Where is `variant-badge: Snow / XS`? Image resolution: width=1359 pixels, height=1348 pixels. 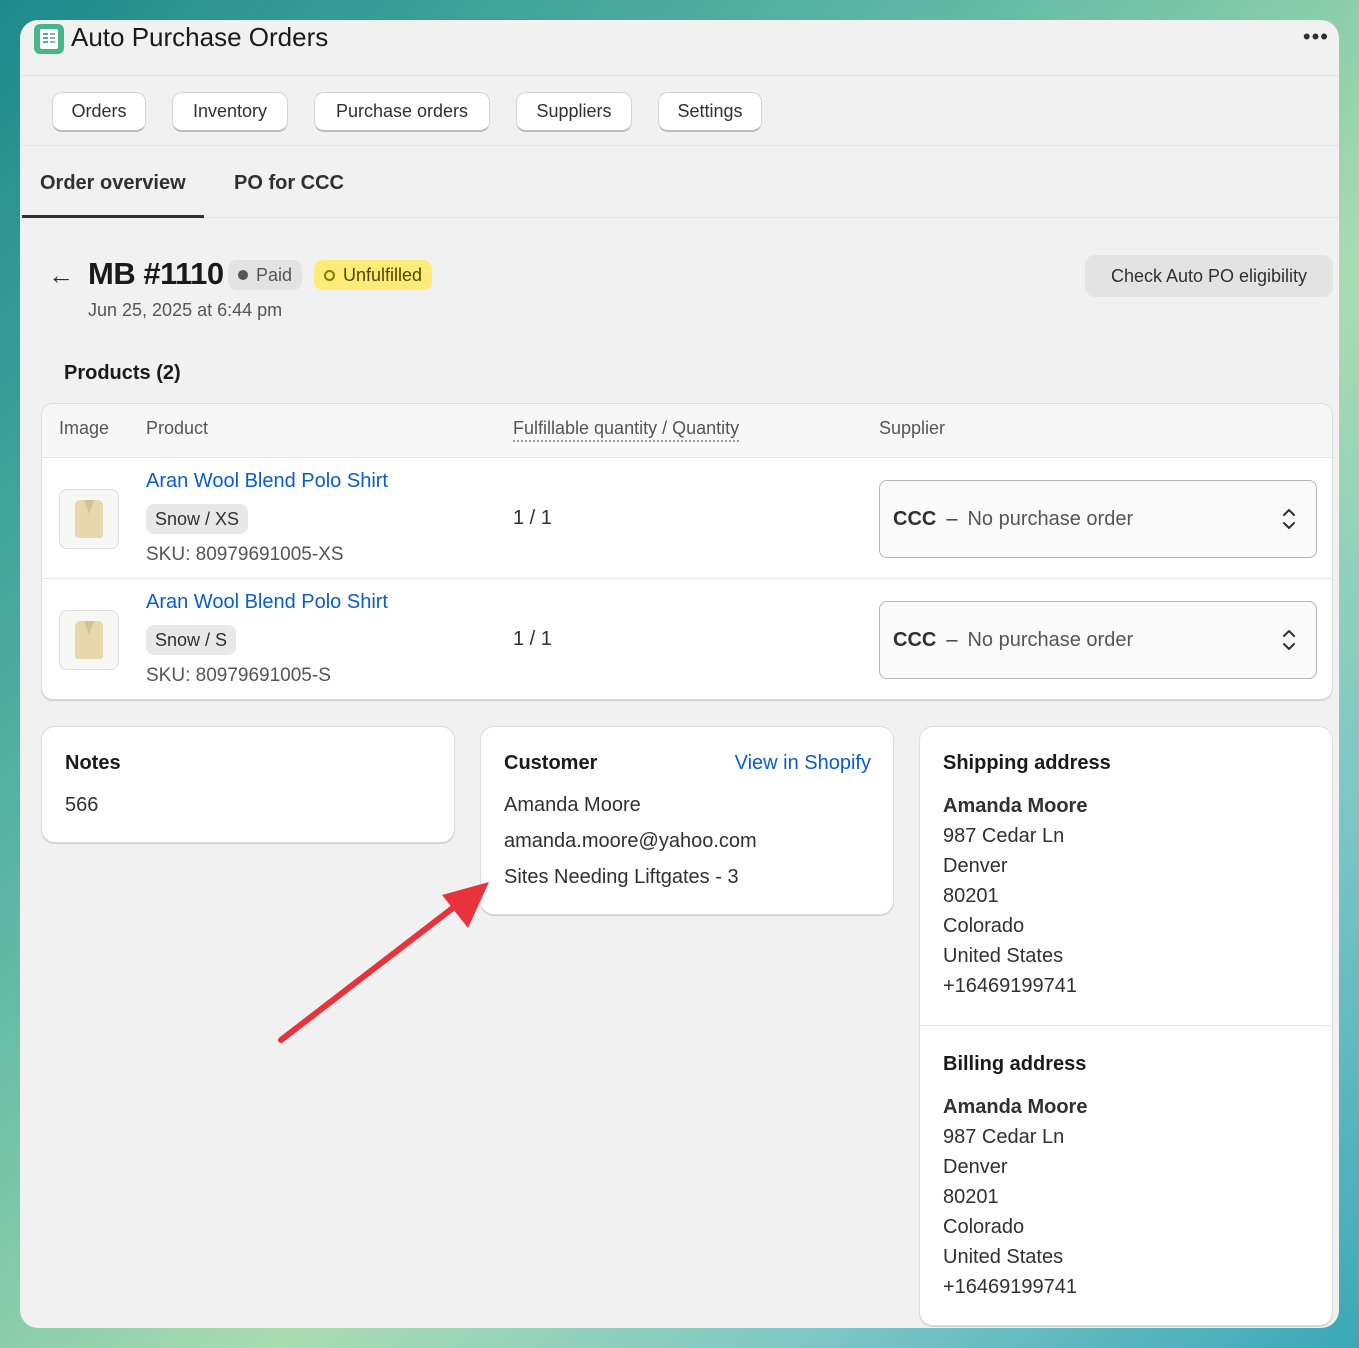 variant-badge: Snow / XS is located at coordinates (197, 519).